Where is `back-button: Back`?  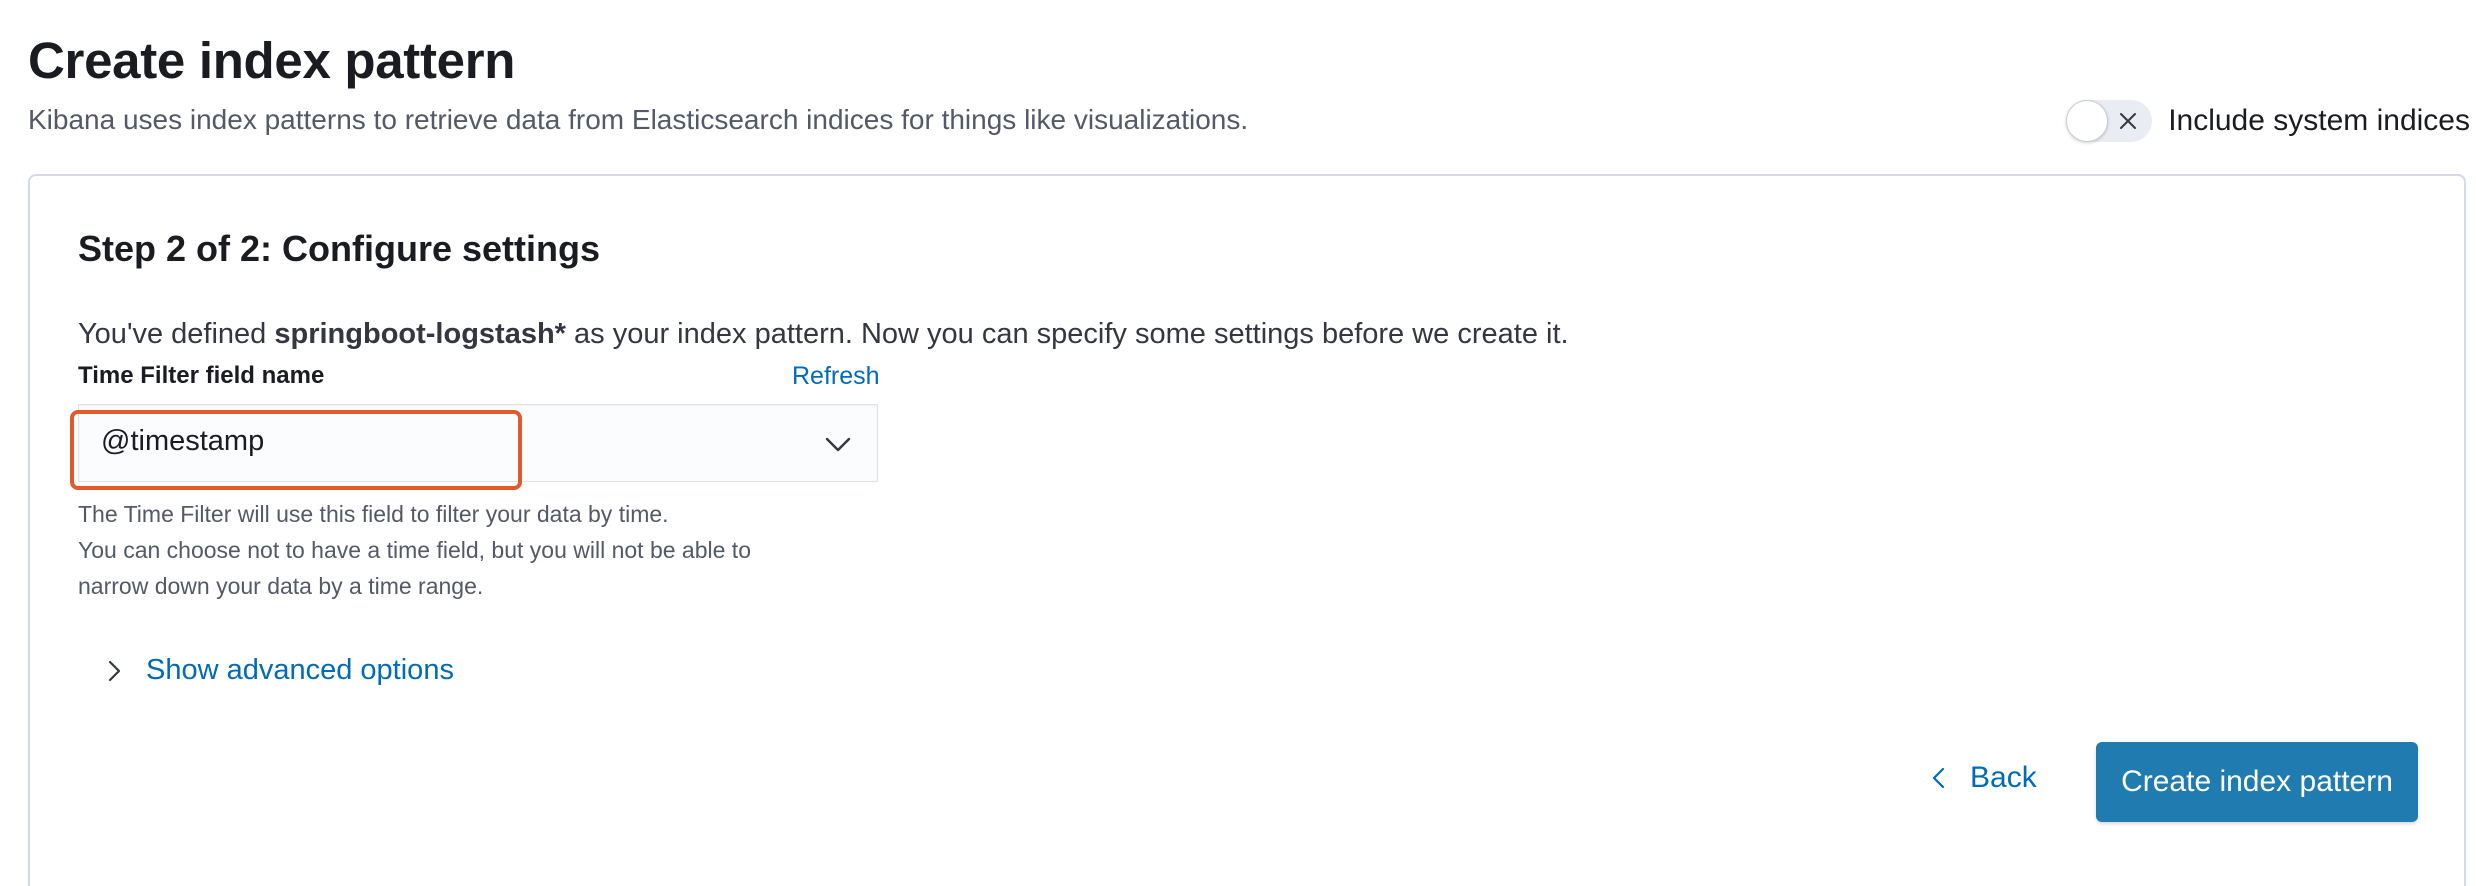
back-button: Back is located at coordinates (1982, 778).